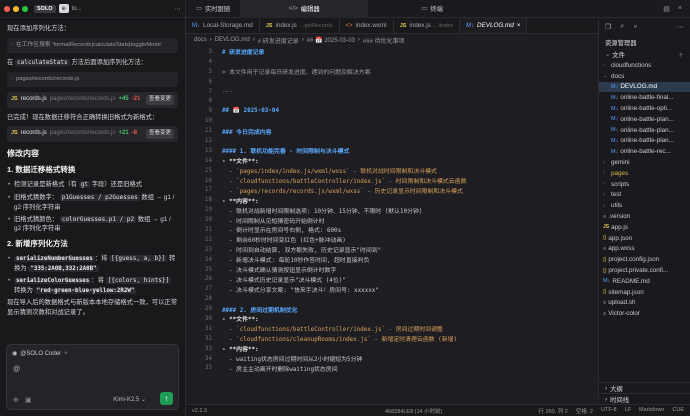 Image resolution: width=690 pixels, height=416 pixels. I want to click on file-item: M↓ DEVLOG.md, so click(644, 87).